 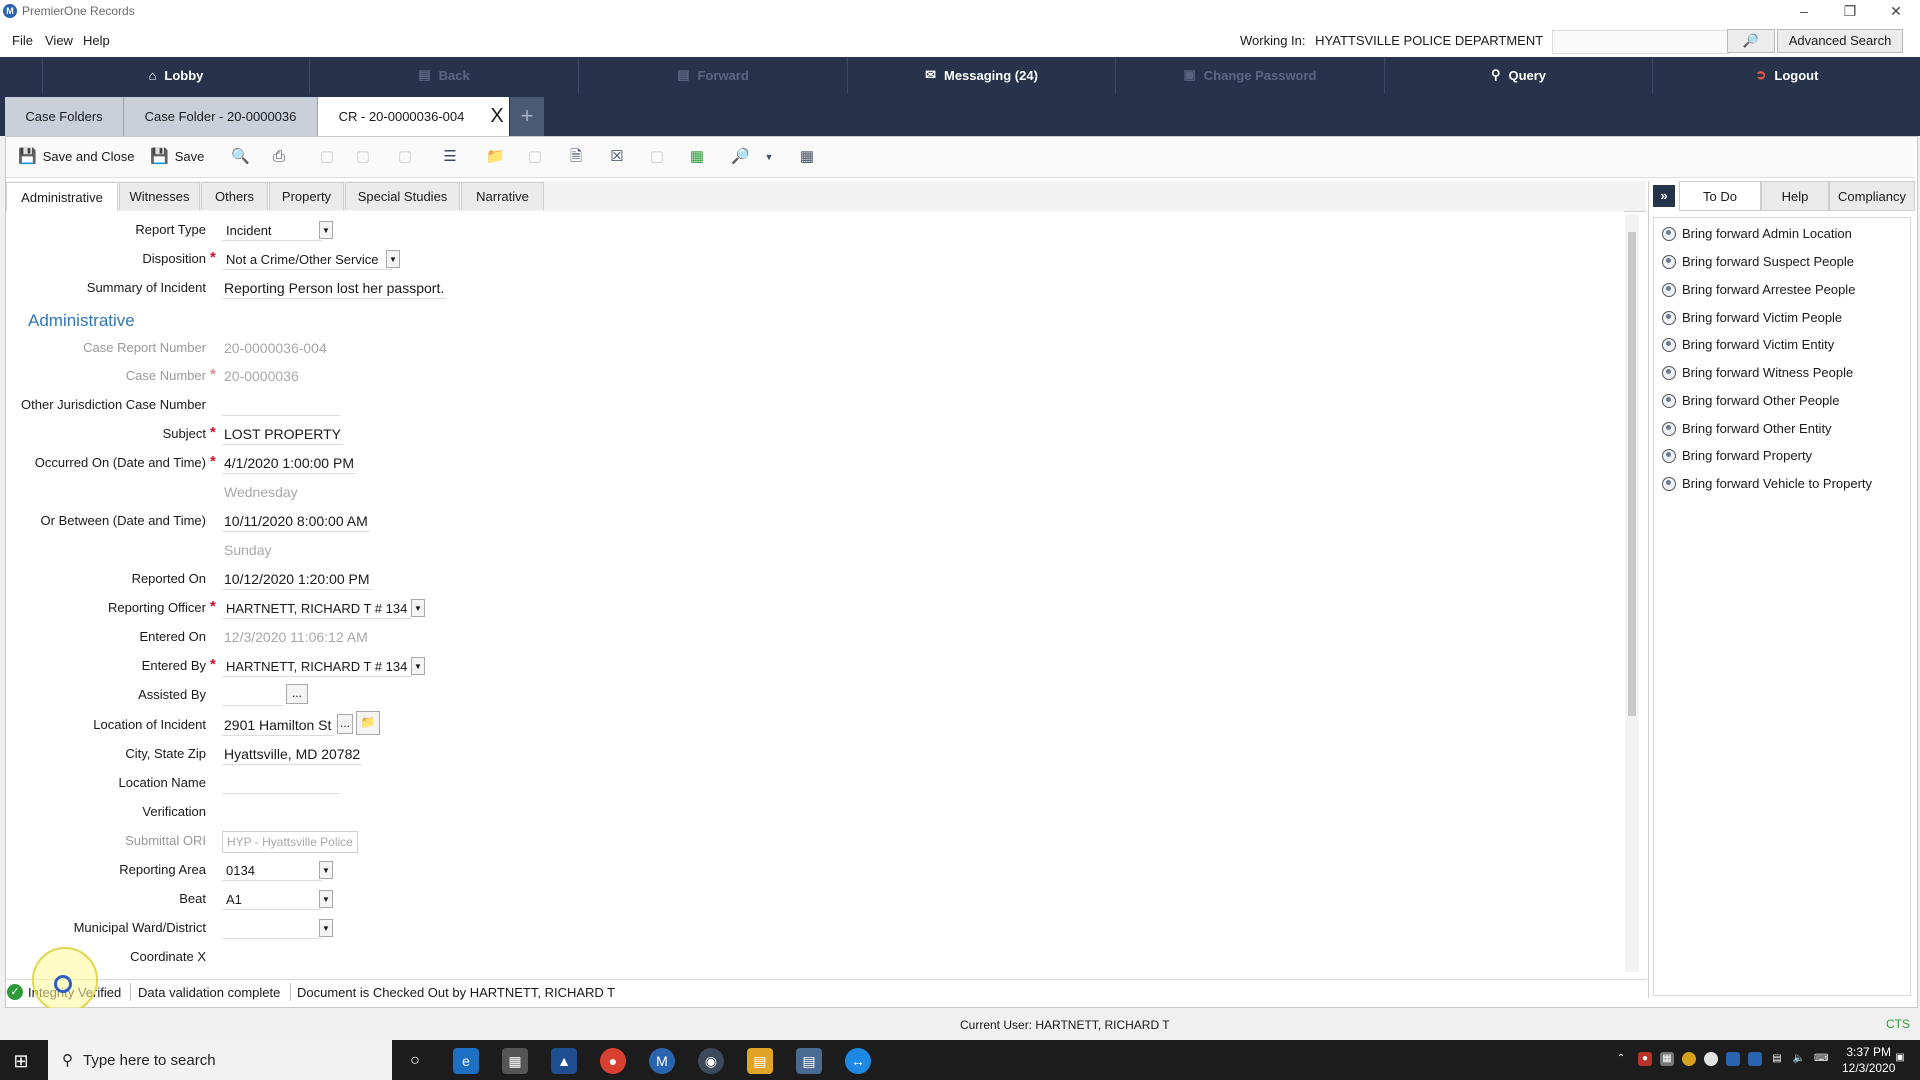 I want to click on calculator-icon: ▦, so click(x=515, y=1061).